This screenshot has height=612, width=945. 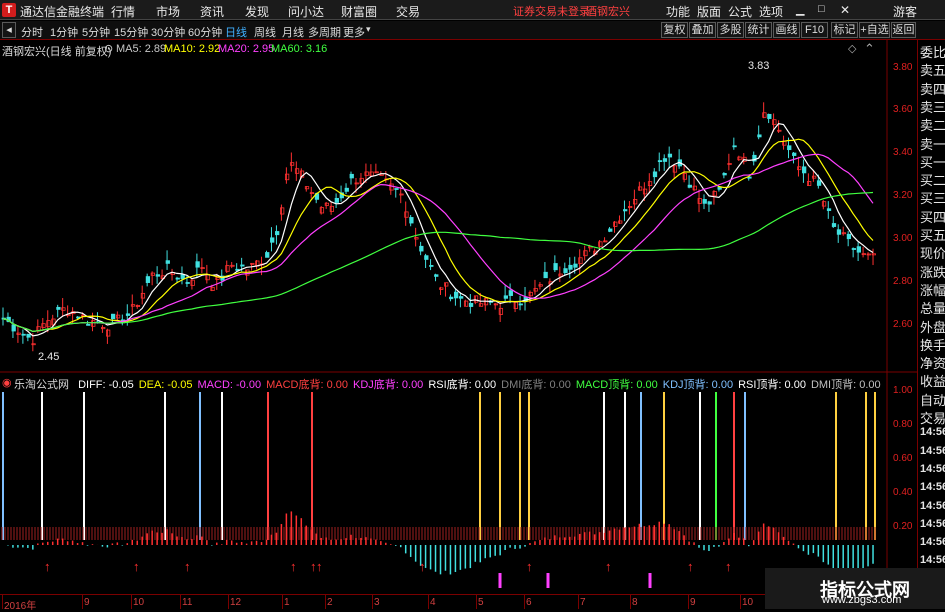 I want to click on multi-stock-button: 多股, so click(x=730, y=30).